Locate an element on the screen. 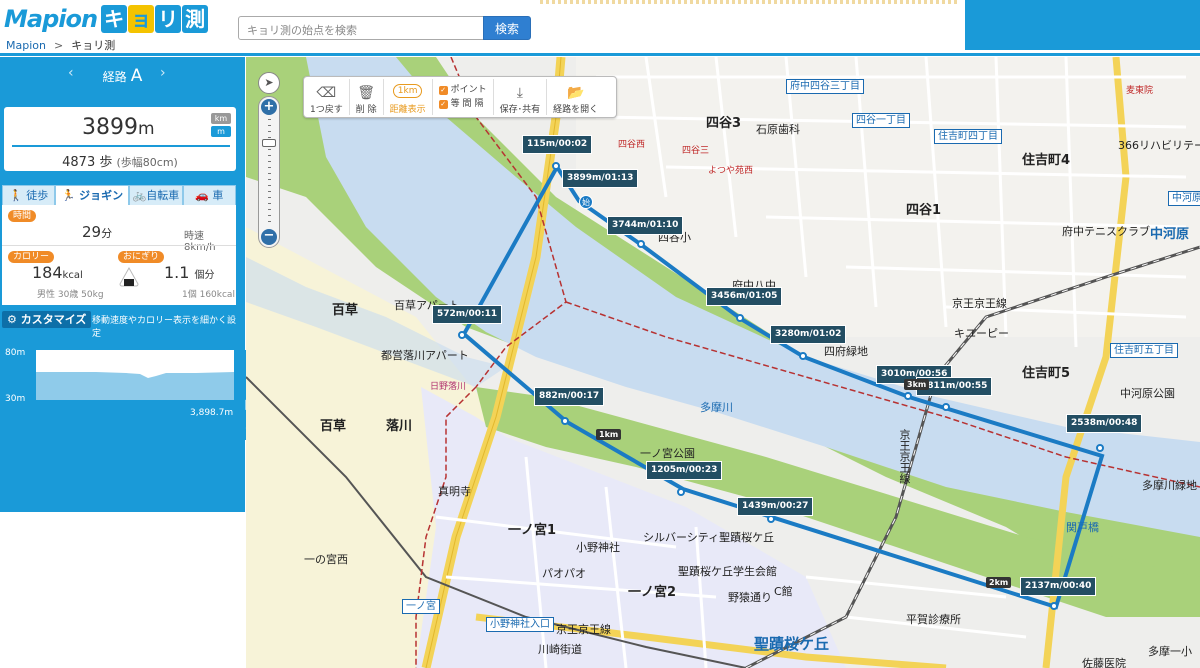 Image resolution: width=1200 pixels, height=668 pixels. route-marker: 1205m/00:23 is located at coordinates (684, 470).